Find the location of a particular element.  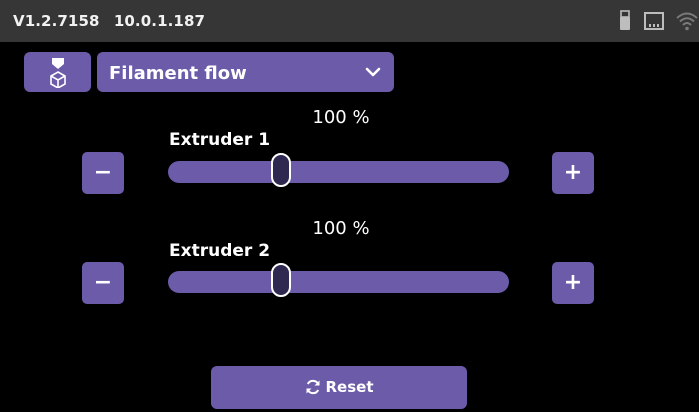

mode-dropdown: Filament flow is located at coordinates (245, 72).